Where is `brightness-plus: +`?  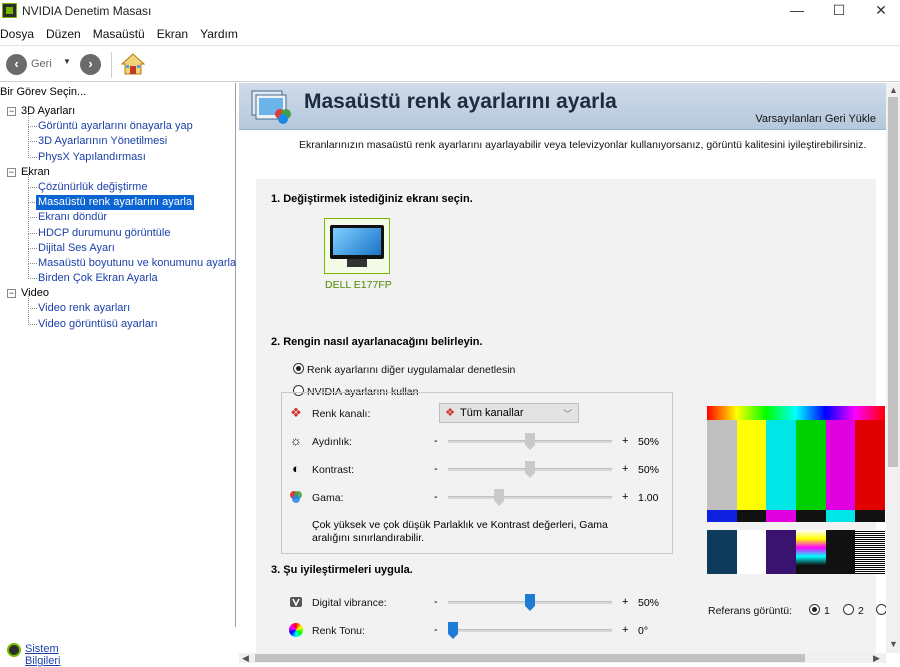
brightness-plus: + is located at coordinates (625, 441).